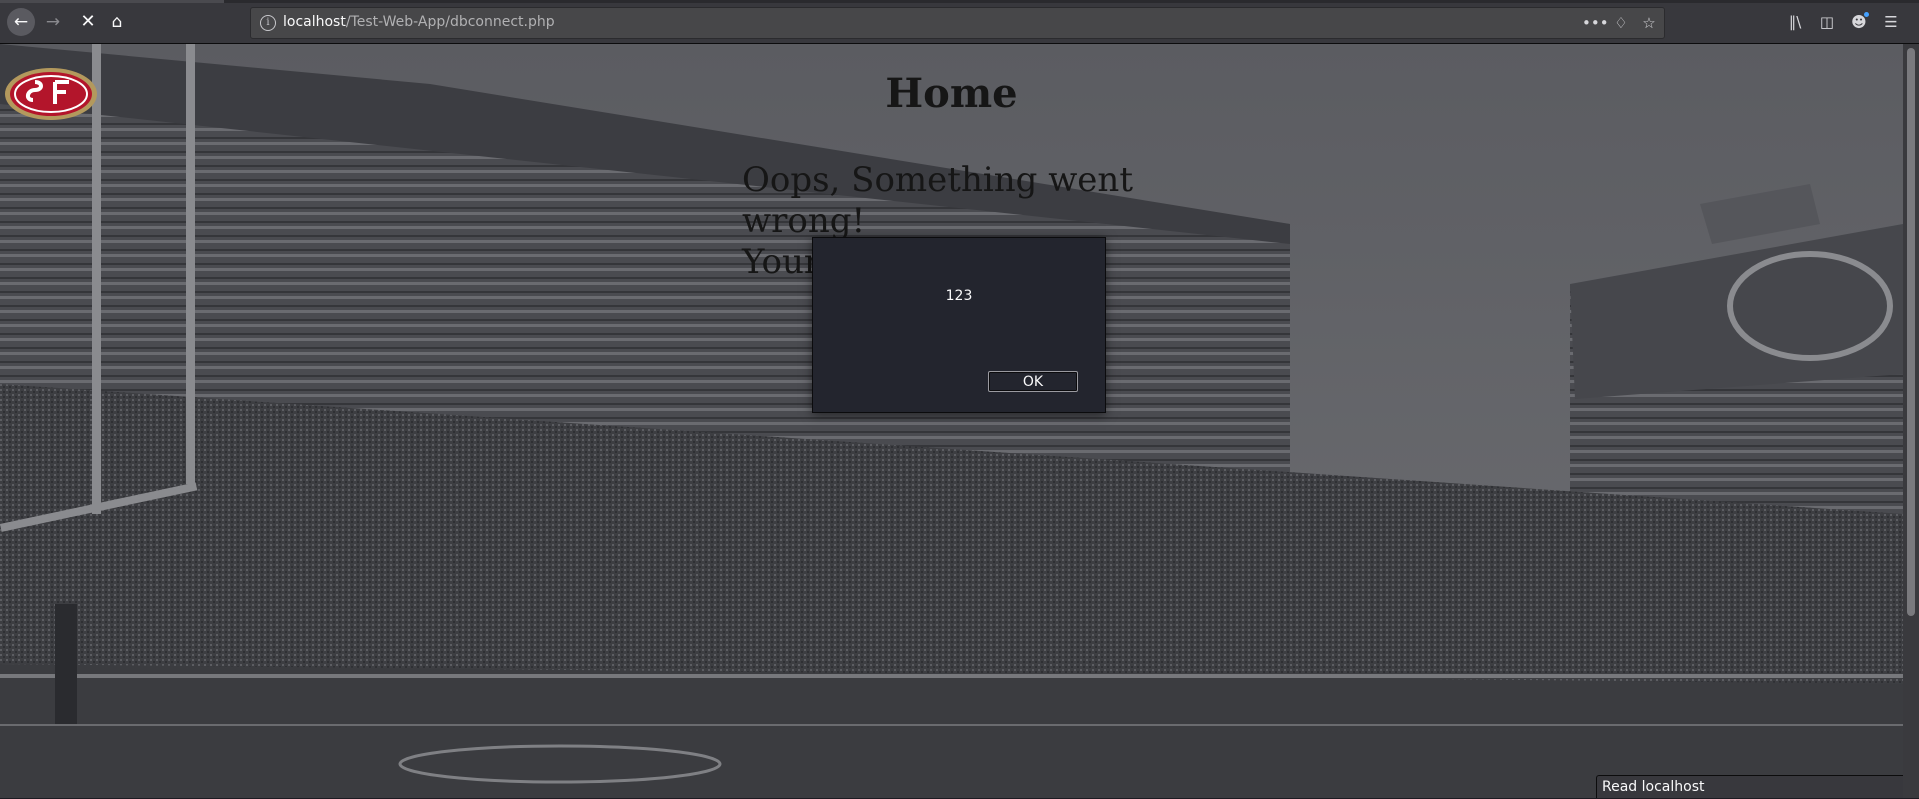 Image resolution: width=1919 pixels, height=799 pixels. Describe the element at coordinates (959, 325) in the screenshot. I see `alert-dialog: 123 OK` at that location.